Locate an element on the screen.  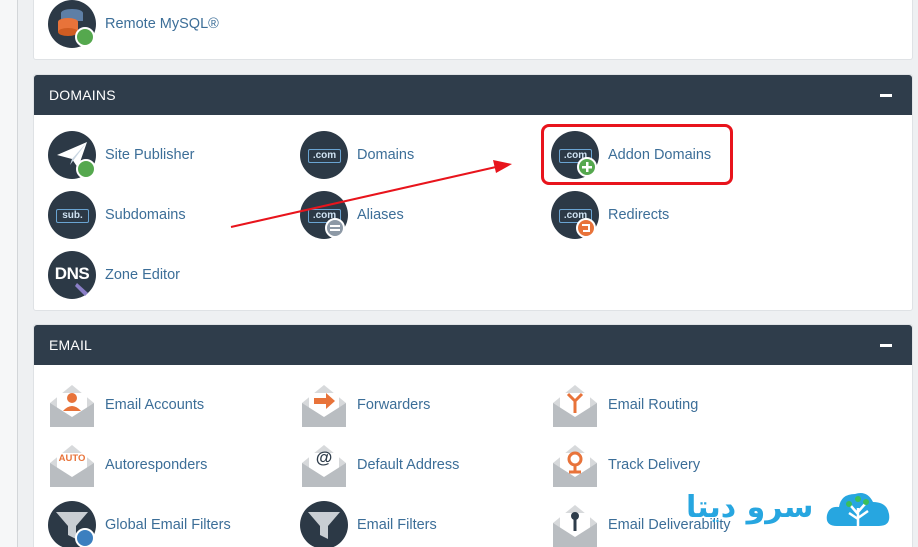
envelope-routing-icon is located at coordinates (575, 405).